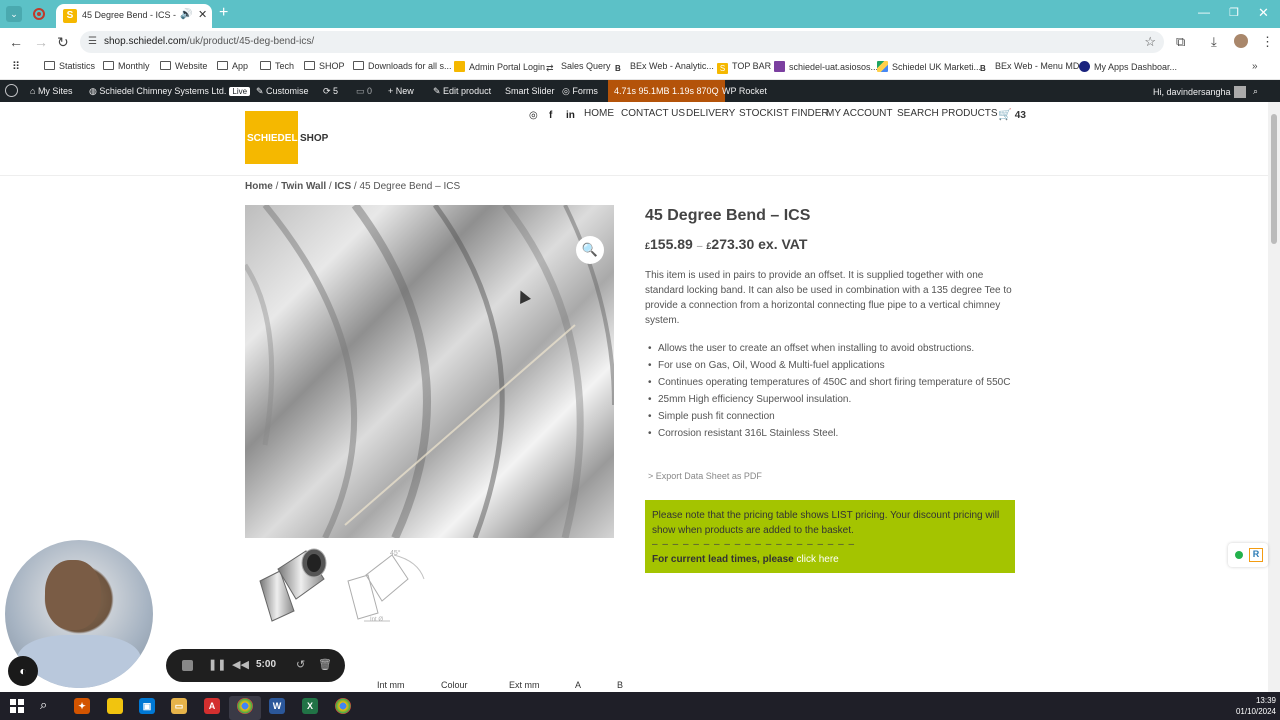 The width and height of the screenshot is (1280, 720). I want to click on bookmark-sales-query: ⇄ Sales Query, so click(578, 67).